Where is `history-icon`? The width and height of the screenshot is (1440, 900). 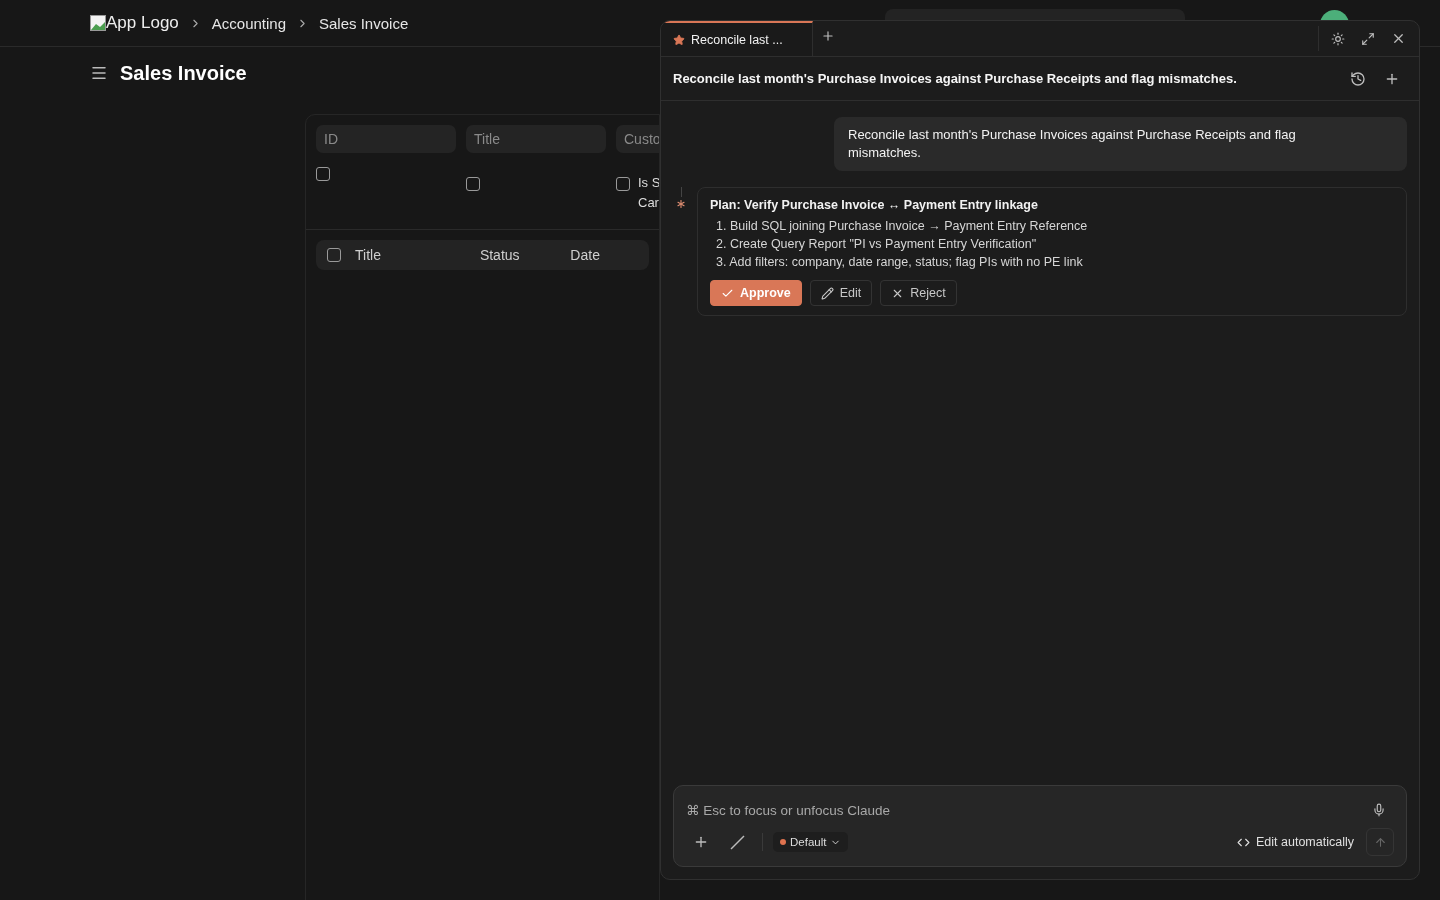
history-icon is located at coordinates (1358, 78).